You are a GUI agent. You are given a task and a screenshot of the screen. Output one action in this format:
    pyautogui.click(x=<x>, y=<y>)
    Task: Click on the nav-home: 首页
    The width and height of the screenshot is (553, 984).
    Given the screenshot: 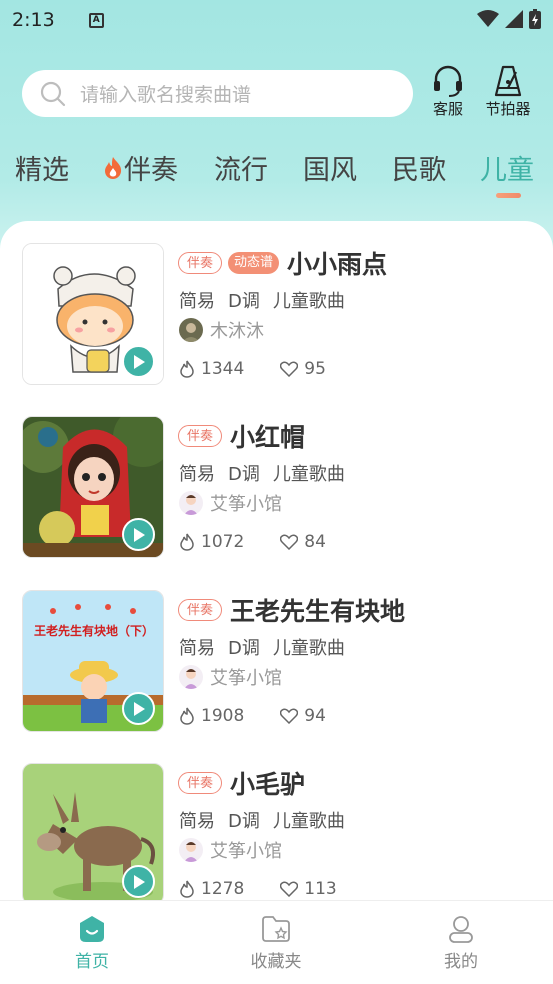 What is the action you would take?
    pyautogui.click(x=92, y=943)
    